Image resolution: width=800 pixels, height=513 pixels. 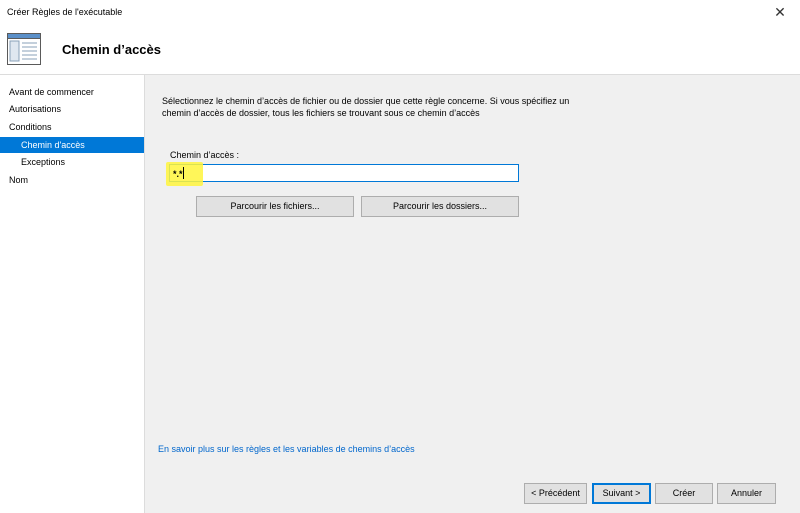 What do you see at coordinates (400, 12) in the screenshot?
I see `title-bar: Créer Règles de l'exécutable ✕` at bounding box center [400, 12].